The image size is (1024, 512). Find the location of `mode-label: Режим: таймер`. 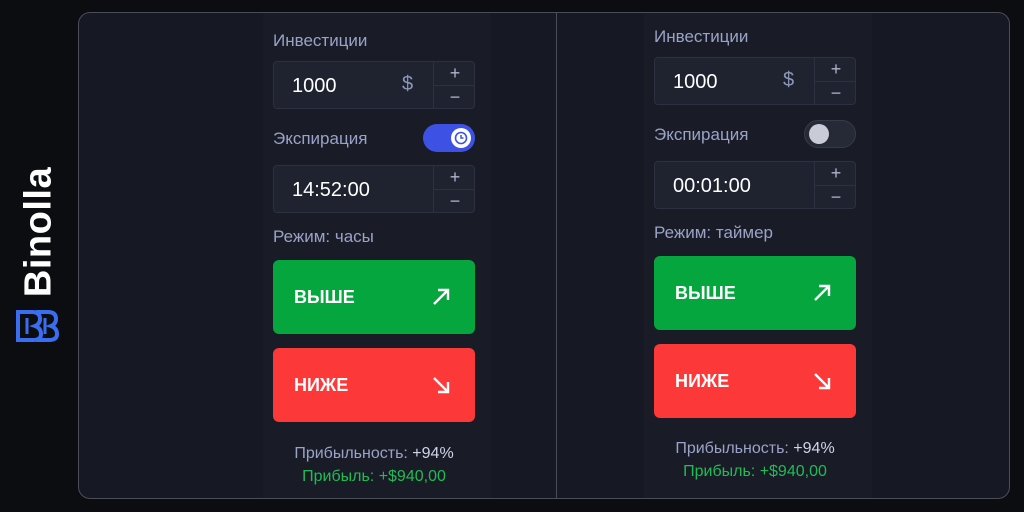

mode-label: Режим: таймер is located at coordinates (713, 232).